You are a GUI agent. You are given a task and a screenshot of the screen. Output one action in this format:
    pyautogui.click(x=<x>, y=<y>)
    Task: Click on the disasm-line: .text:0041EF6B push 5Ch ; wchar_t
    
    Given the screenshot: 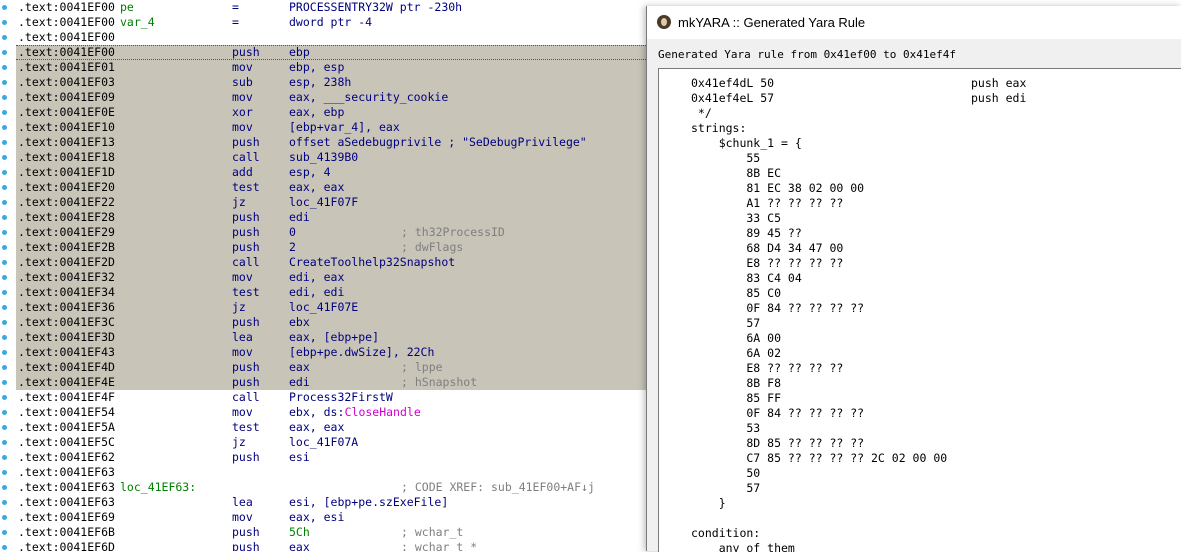 What is the action you would take?
    pyautogui.click(x=331, y=532)
    